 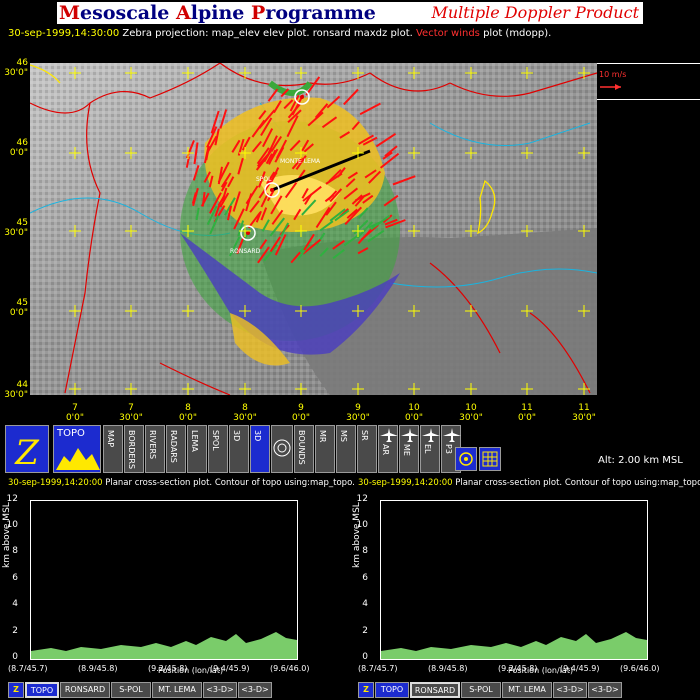 What do you see at coordinates (75, 413) in the screenshot?
I see `lon-tick: 7 0'0"` at bounding box center [75, 413].